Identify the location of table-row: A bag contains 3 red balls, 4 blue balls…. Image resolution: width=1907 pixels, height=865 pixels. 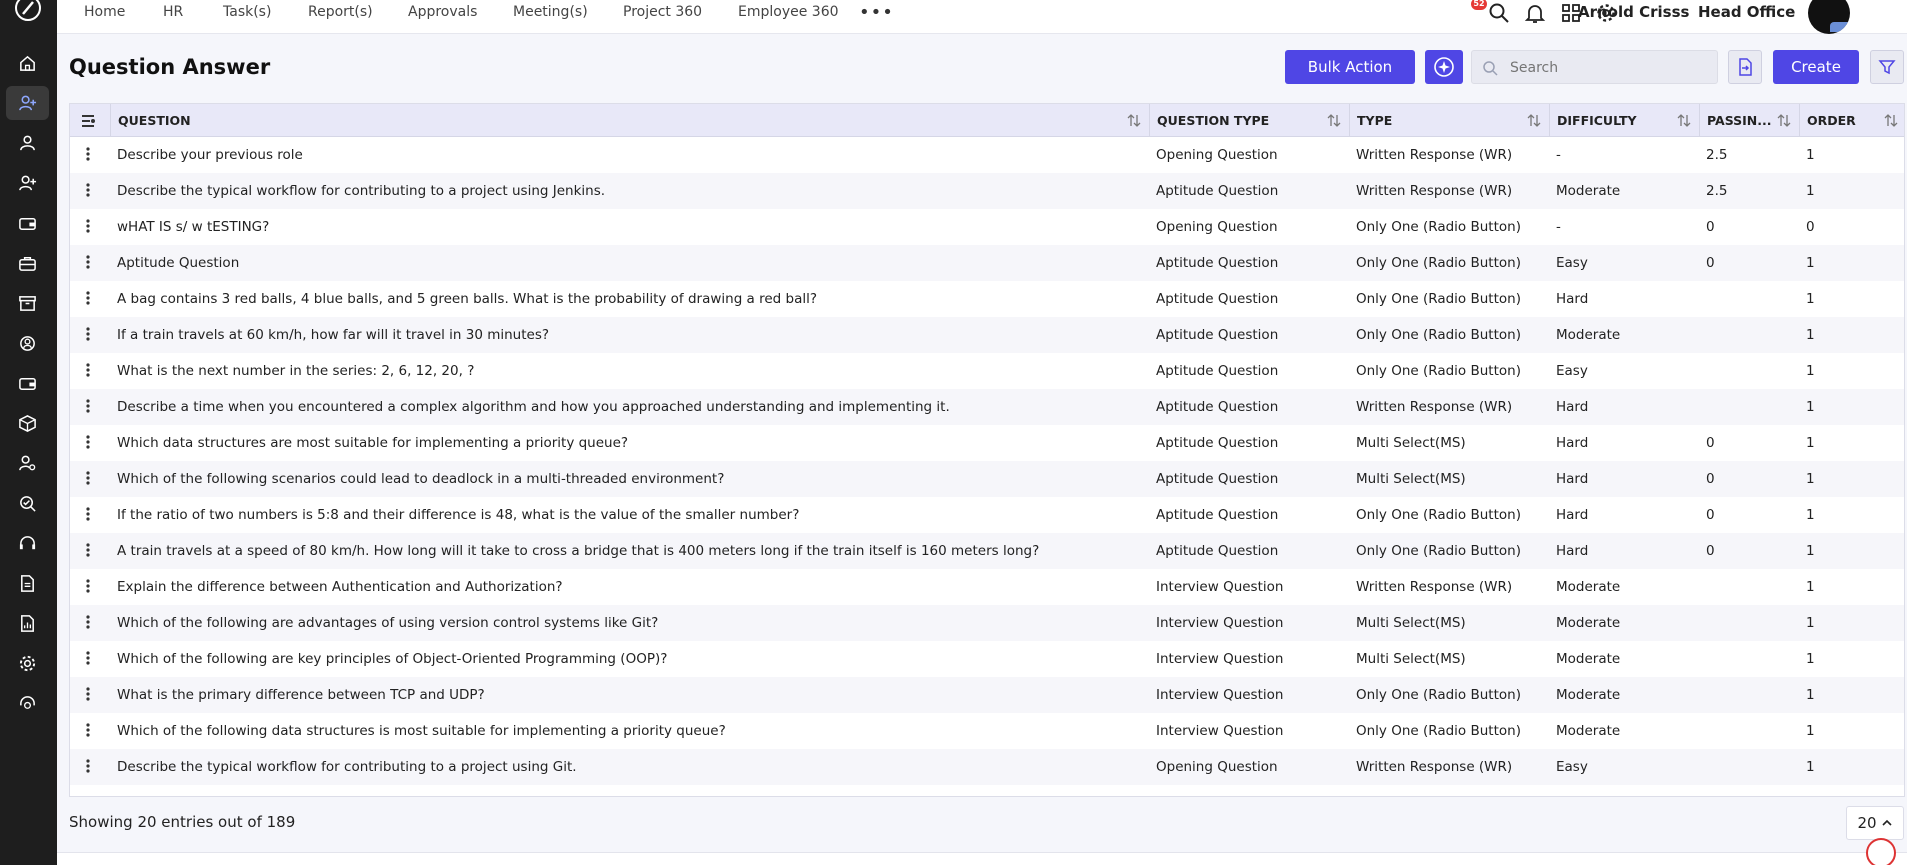
(987, 299).